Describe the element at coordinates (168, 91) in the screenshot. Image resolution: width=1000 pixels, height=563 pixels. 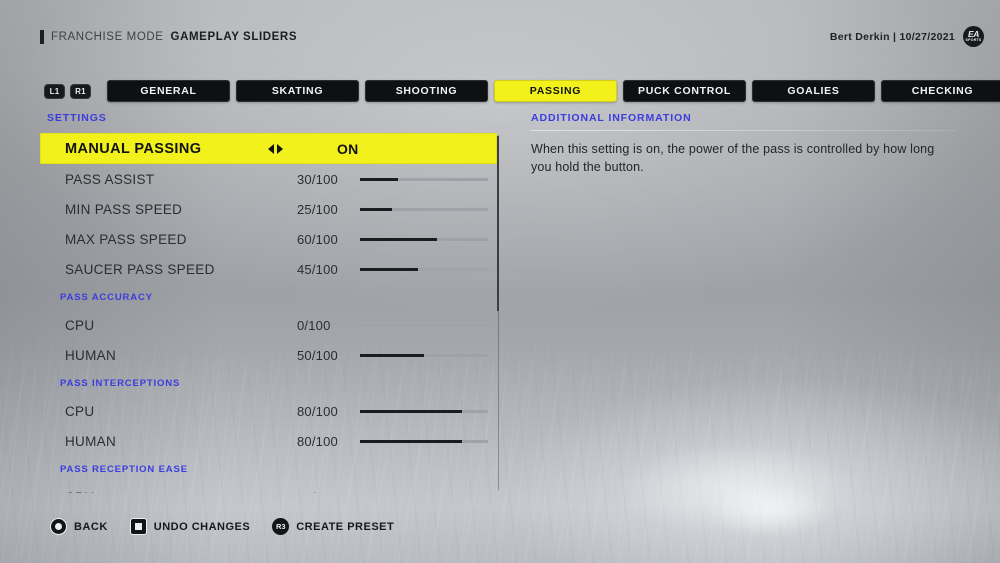
I see `tab-general: GENERAL` at that location.